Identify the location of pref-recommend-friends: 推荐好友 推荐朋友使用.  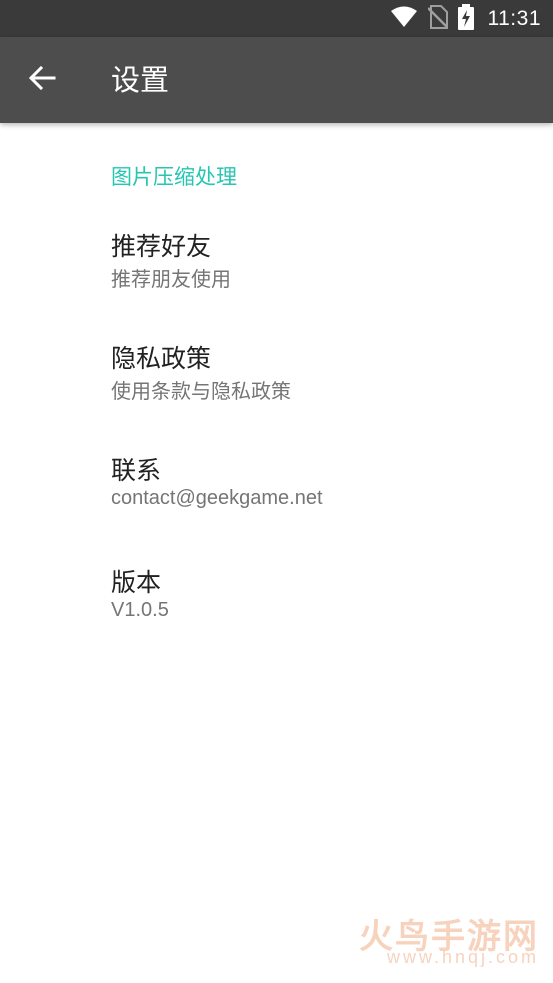
(276, 277).